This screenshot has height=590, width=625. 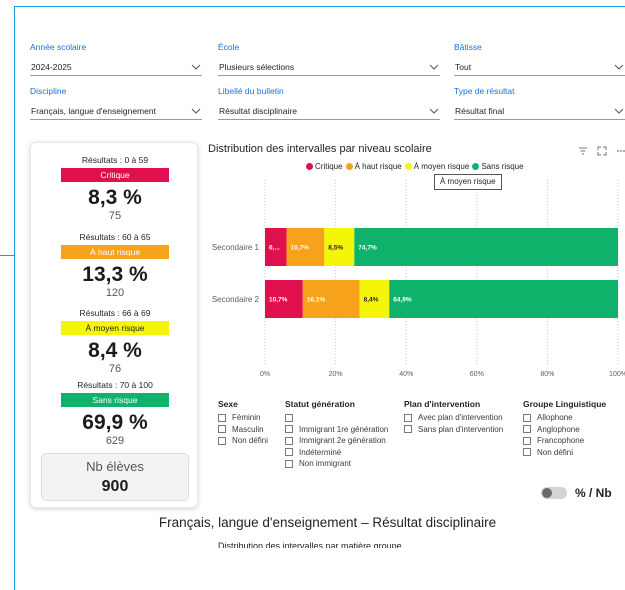 I want to click on slicer-option, so click(x=336, y=418).